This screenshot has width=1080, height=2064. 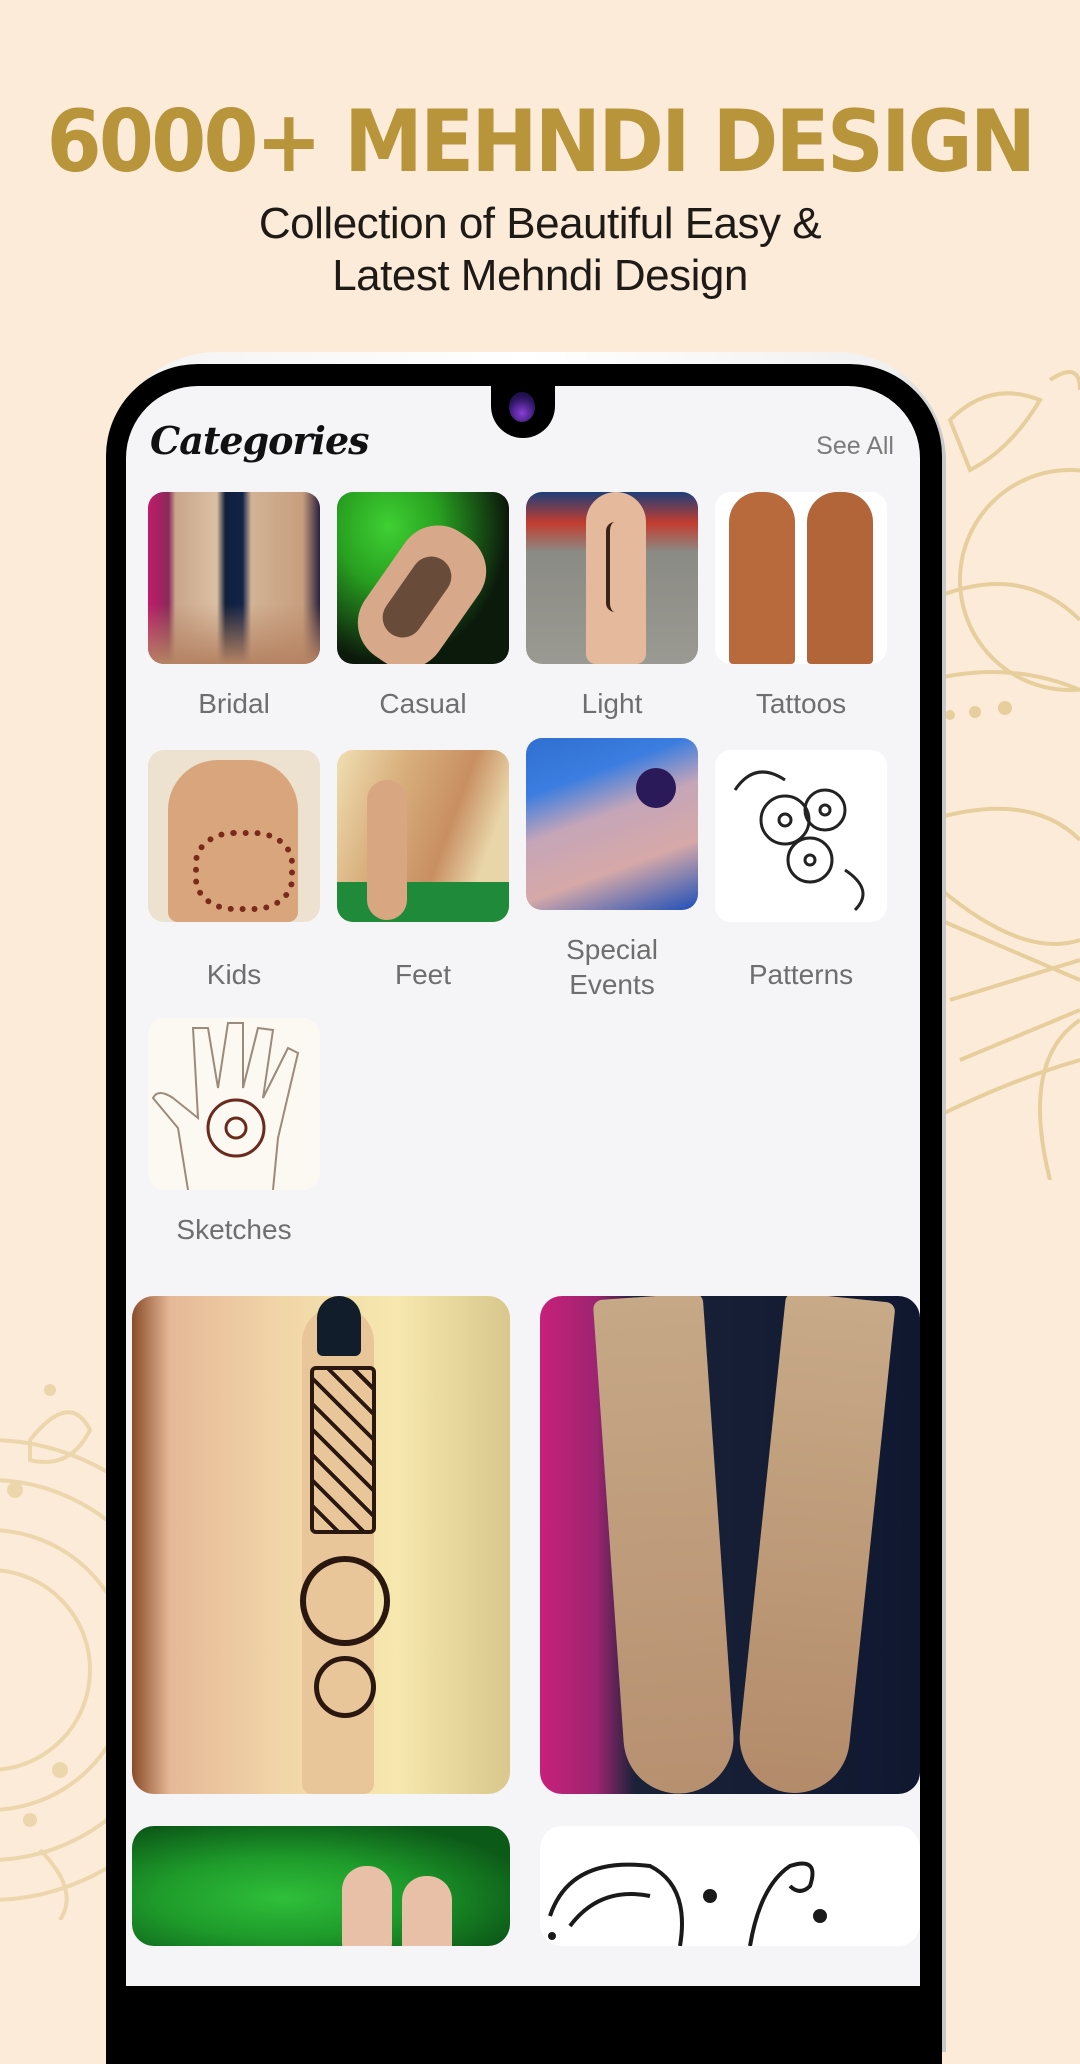 I want to click on category-patterns: Patterns, so click(x=801, y=871).